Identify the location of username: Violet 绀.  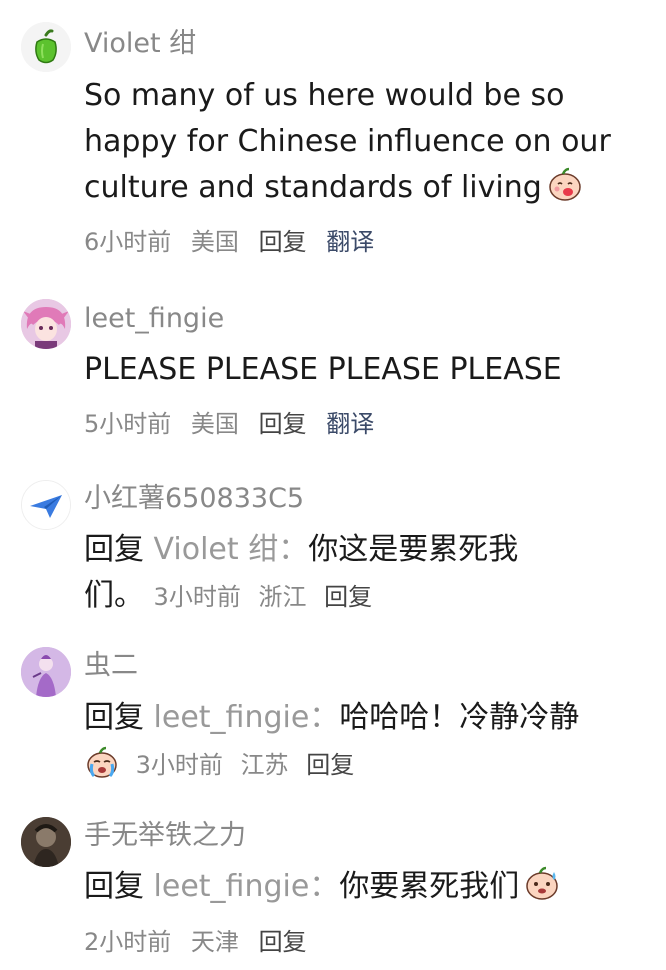
(140, 44).